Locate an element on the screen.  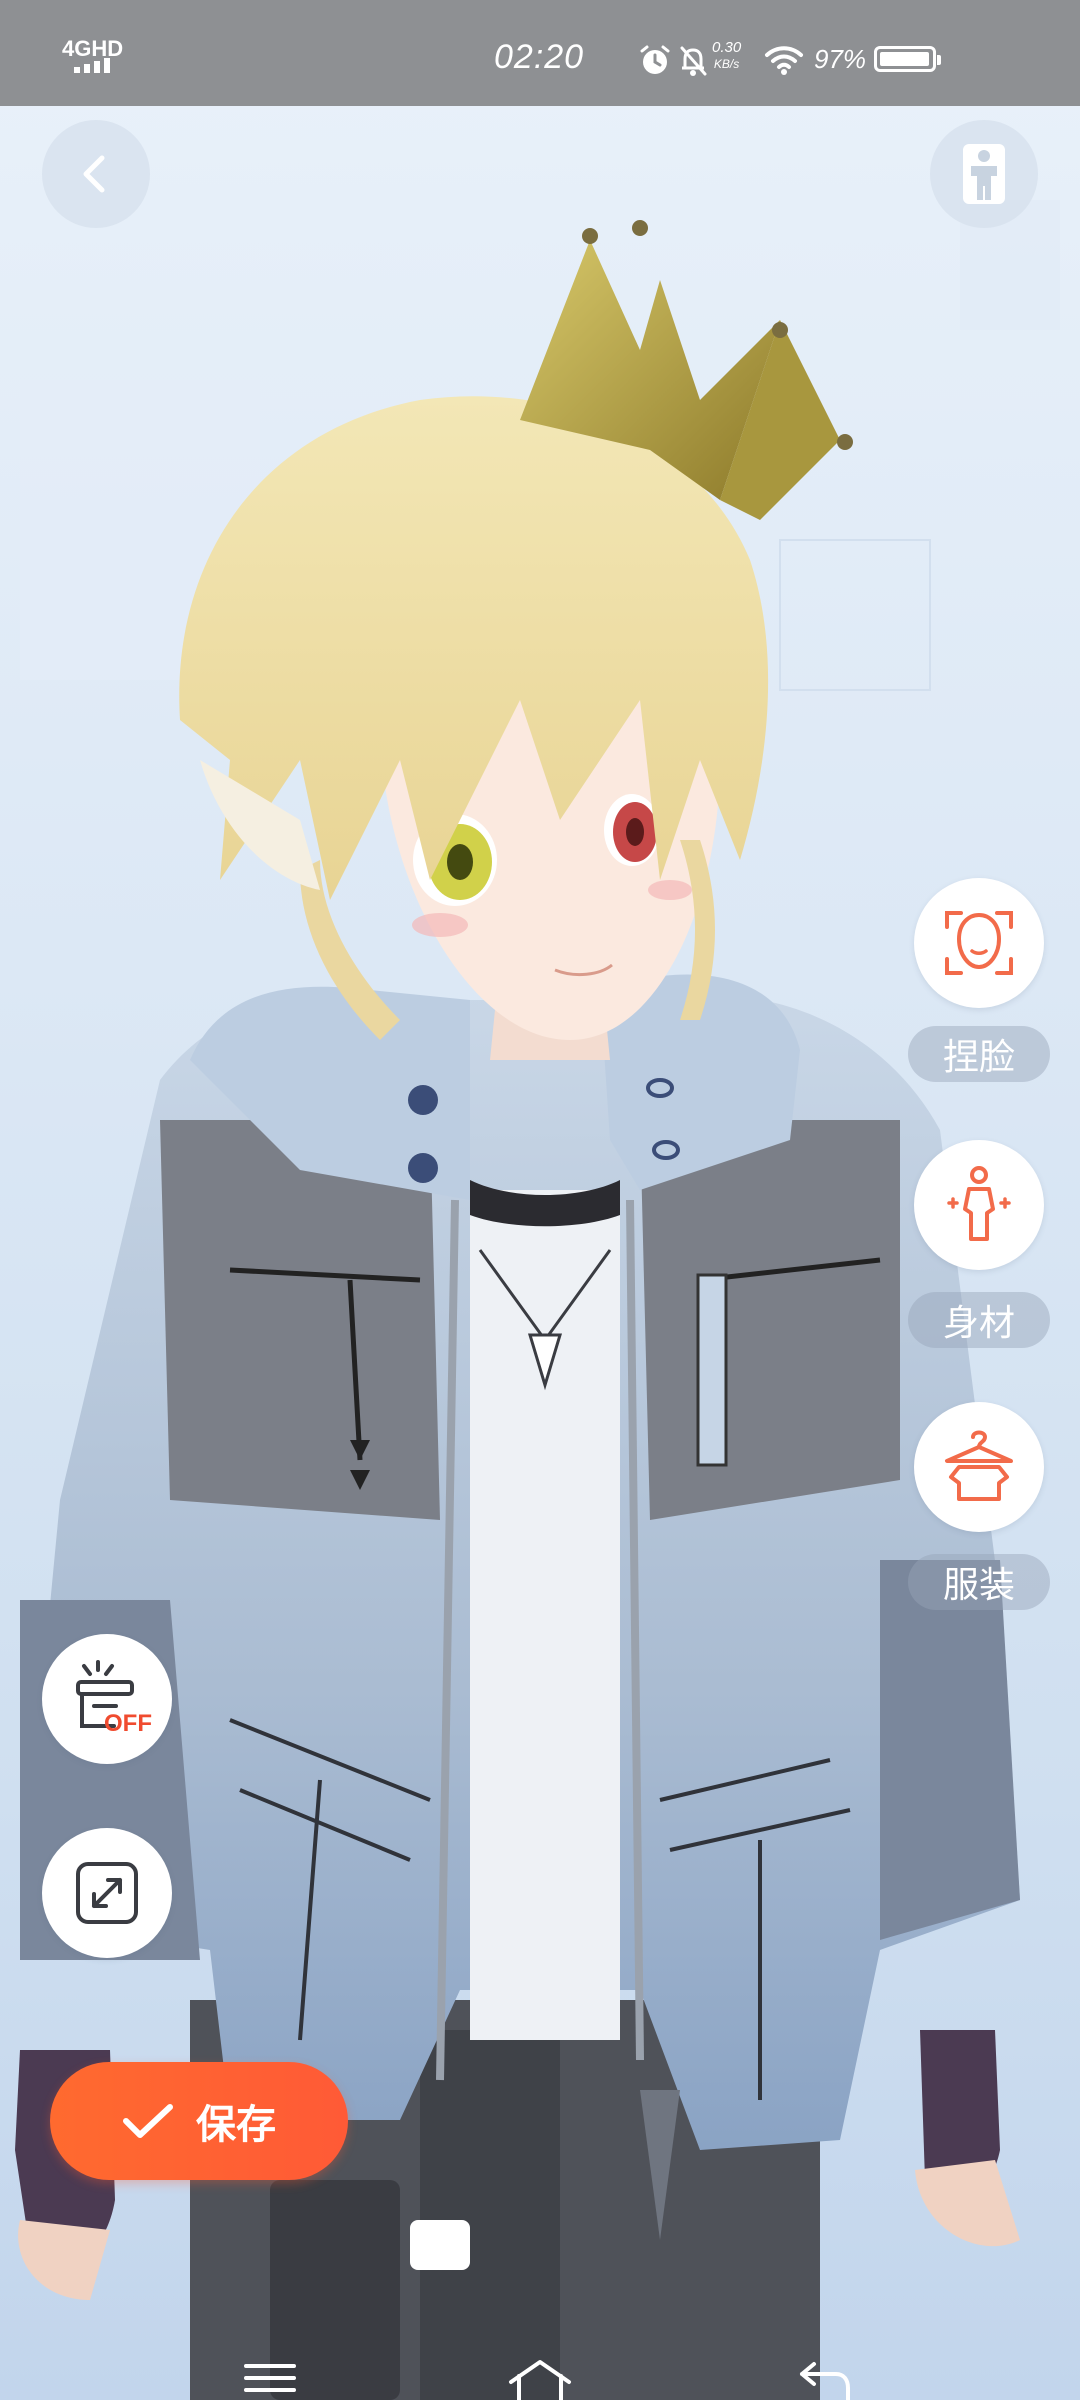
face-edit-label: 捏脸 is located at coordinates (979, 1054).